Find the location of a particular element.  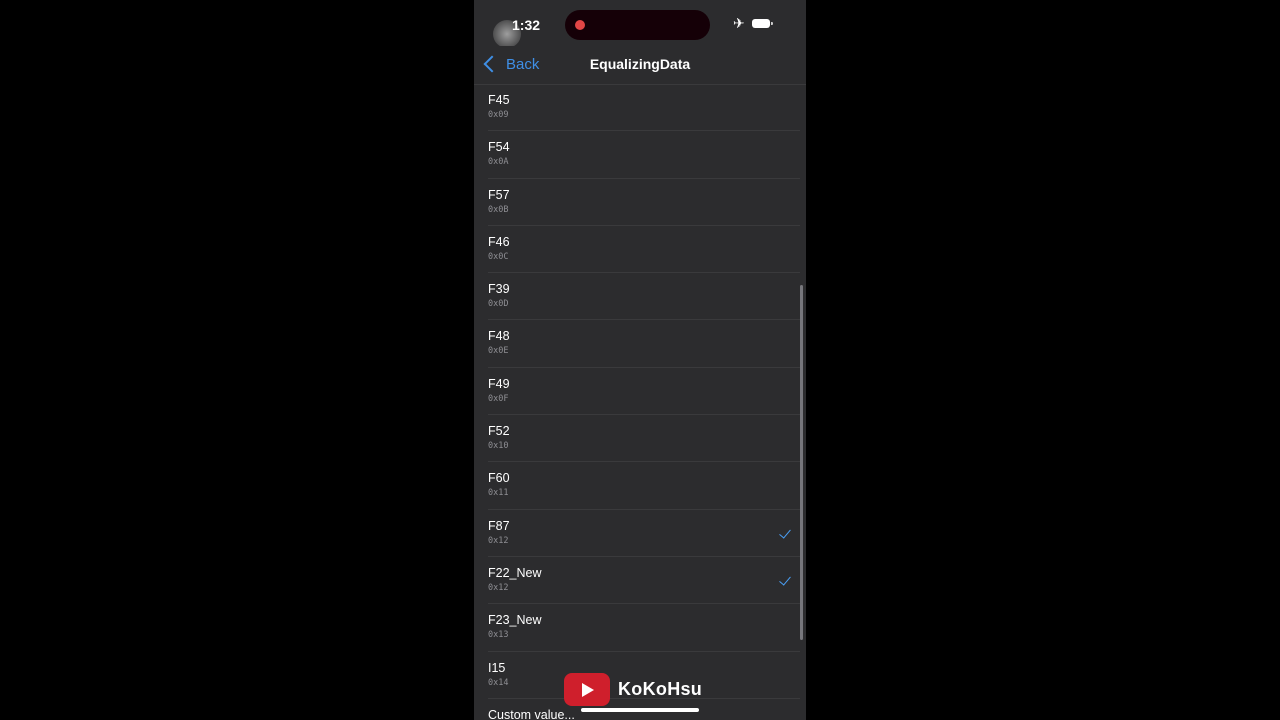

list-item-title: I15 is located at coordinates (497, 667).